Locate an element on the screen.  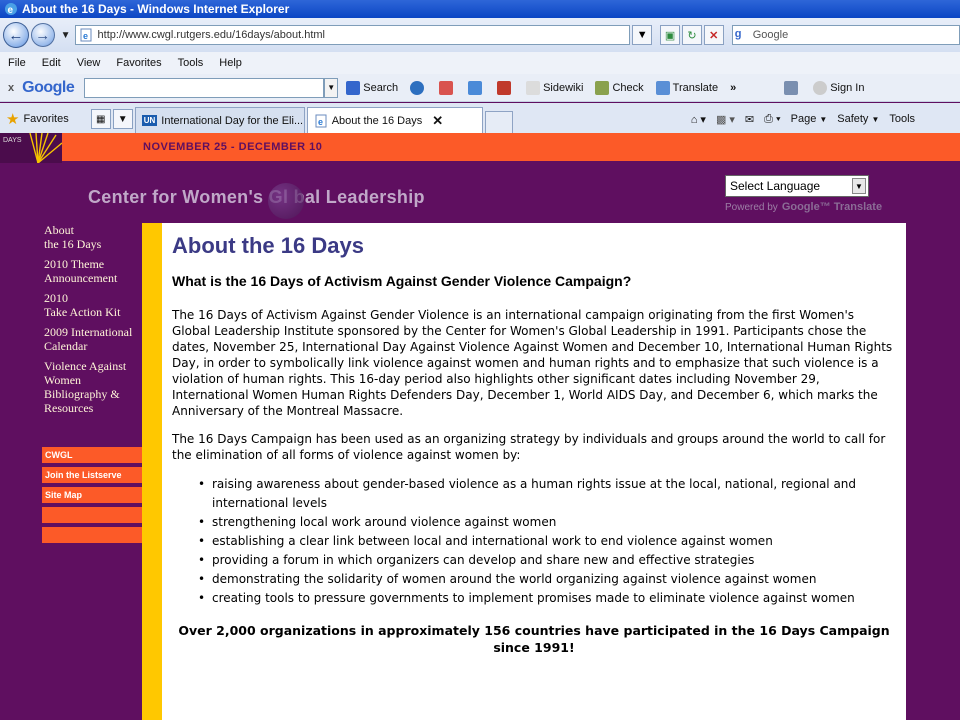
print-icon: ⎙ ▾ is located at coordinates (772, 118).